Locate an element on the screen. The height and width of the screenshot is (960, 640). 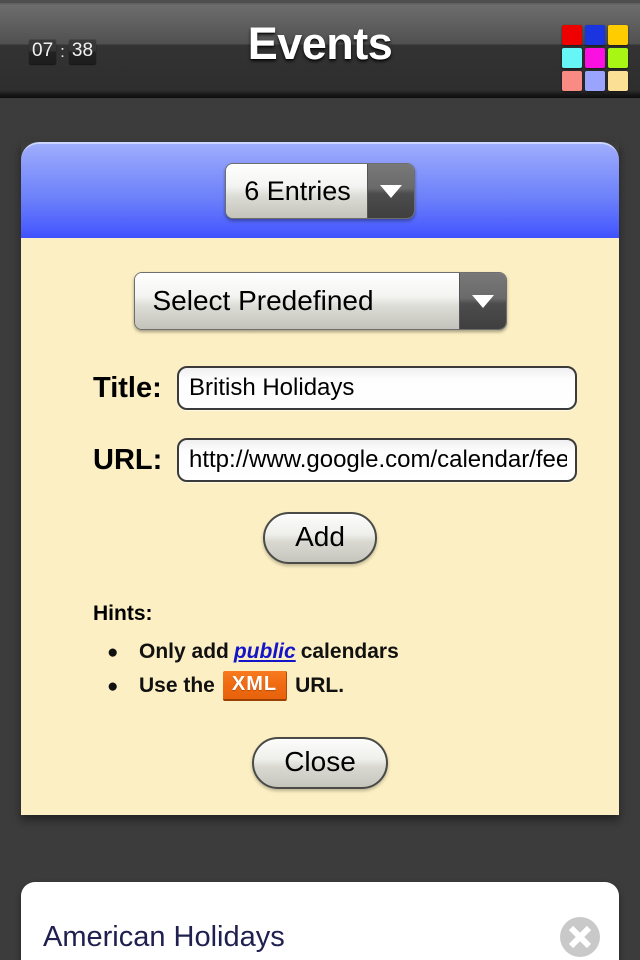
card-header: 6 Entries is located at coordinates (320, 190).